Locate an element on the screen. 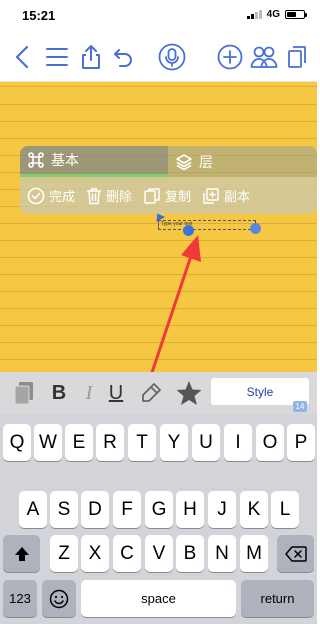  key-b: B is located at coordinates (190, 553).